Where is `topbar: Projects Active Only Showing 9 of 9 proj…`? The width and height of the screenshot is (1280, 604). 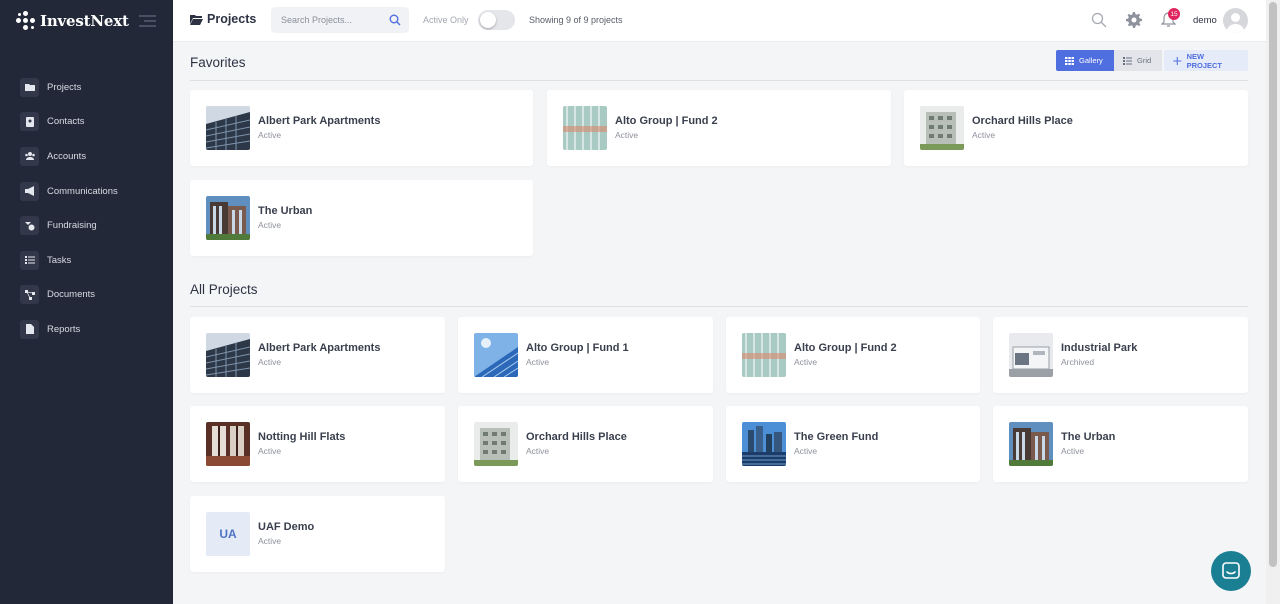 topbar: Projects Active Only Showing 9 of 9 proj… is located at coordinates (719, 21).